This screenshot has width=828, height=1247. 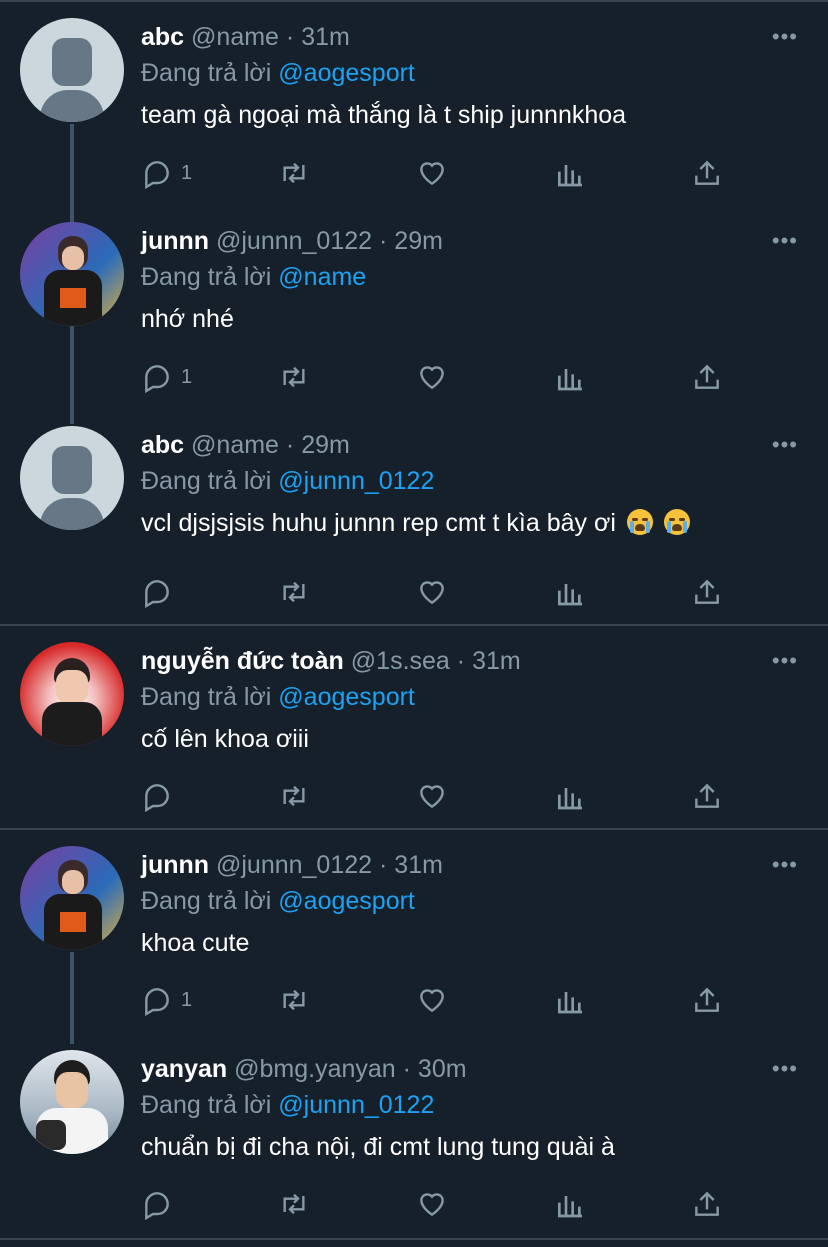 I want to click on handle: @1s.sea, so click(x=400, y=661).